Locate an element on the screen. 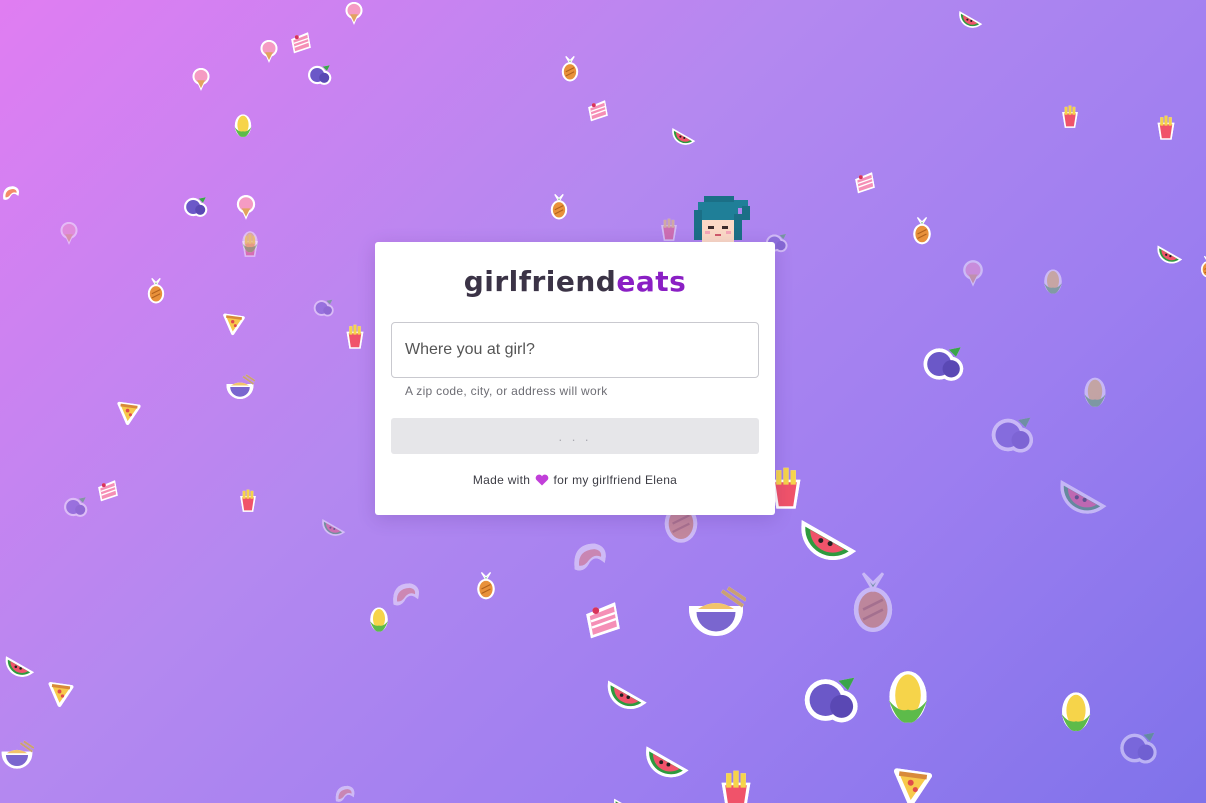 This screenshot has height=803, width=1206. location-input is located at coordinates (575, 350).